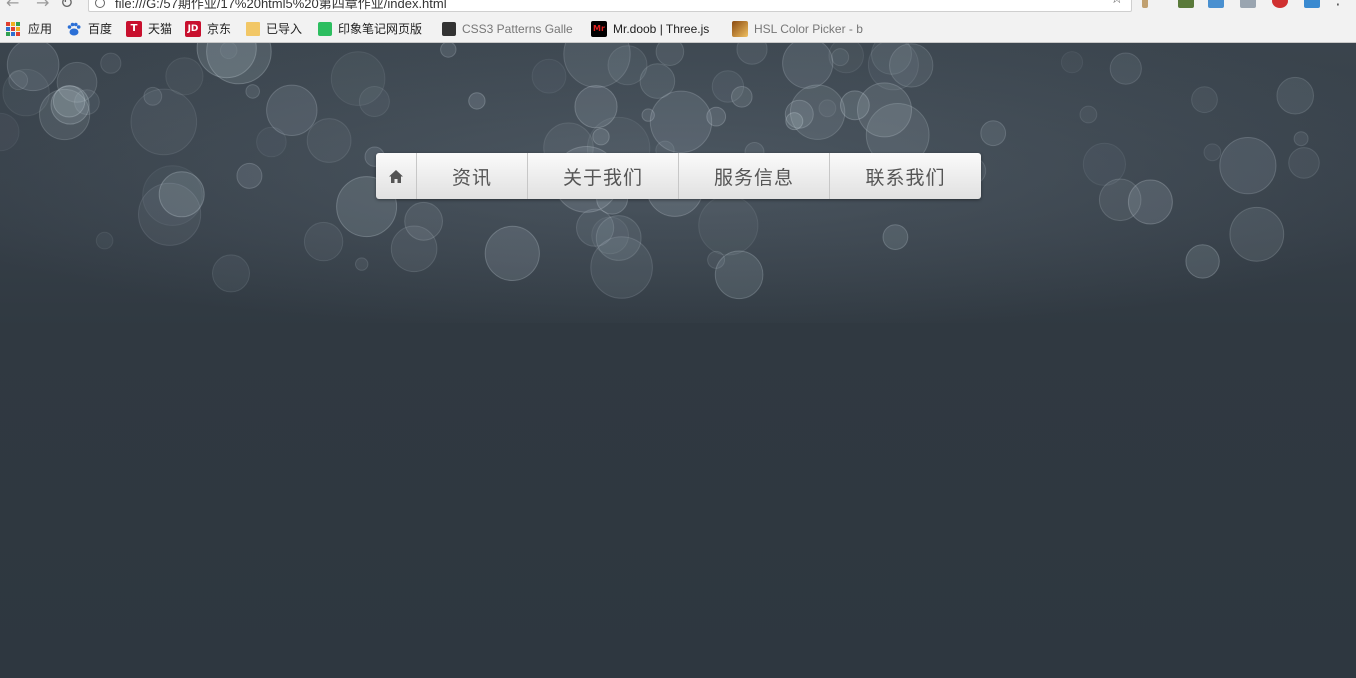  Describe the element at coordinates (905, 176) in the screenshot. I see `nav-item-contact: 联系我们` at that location.